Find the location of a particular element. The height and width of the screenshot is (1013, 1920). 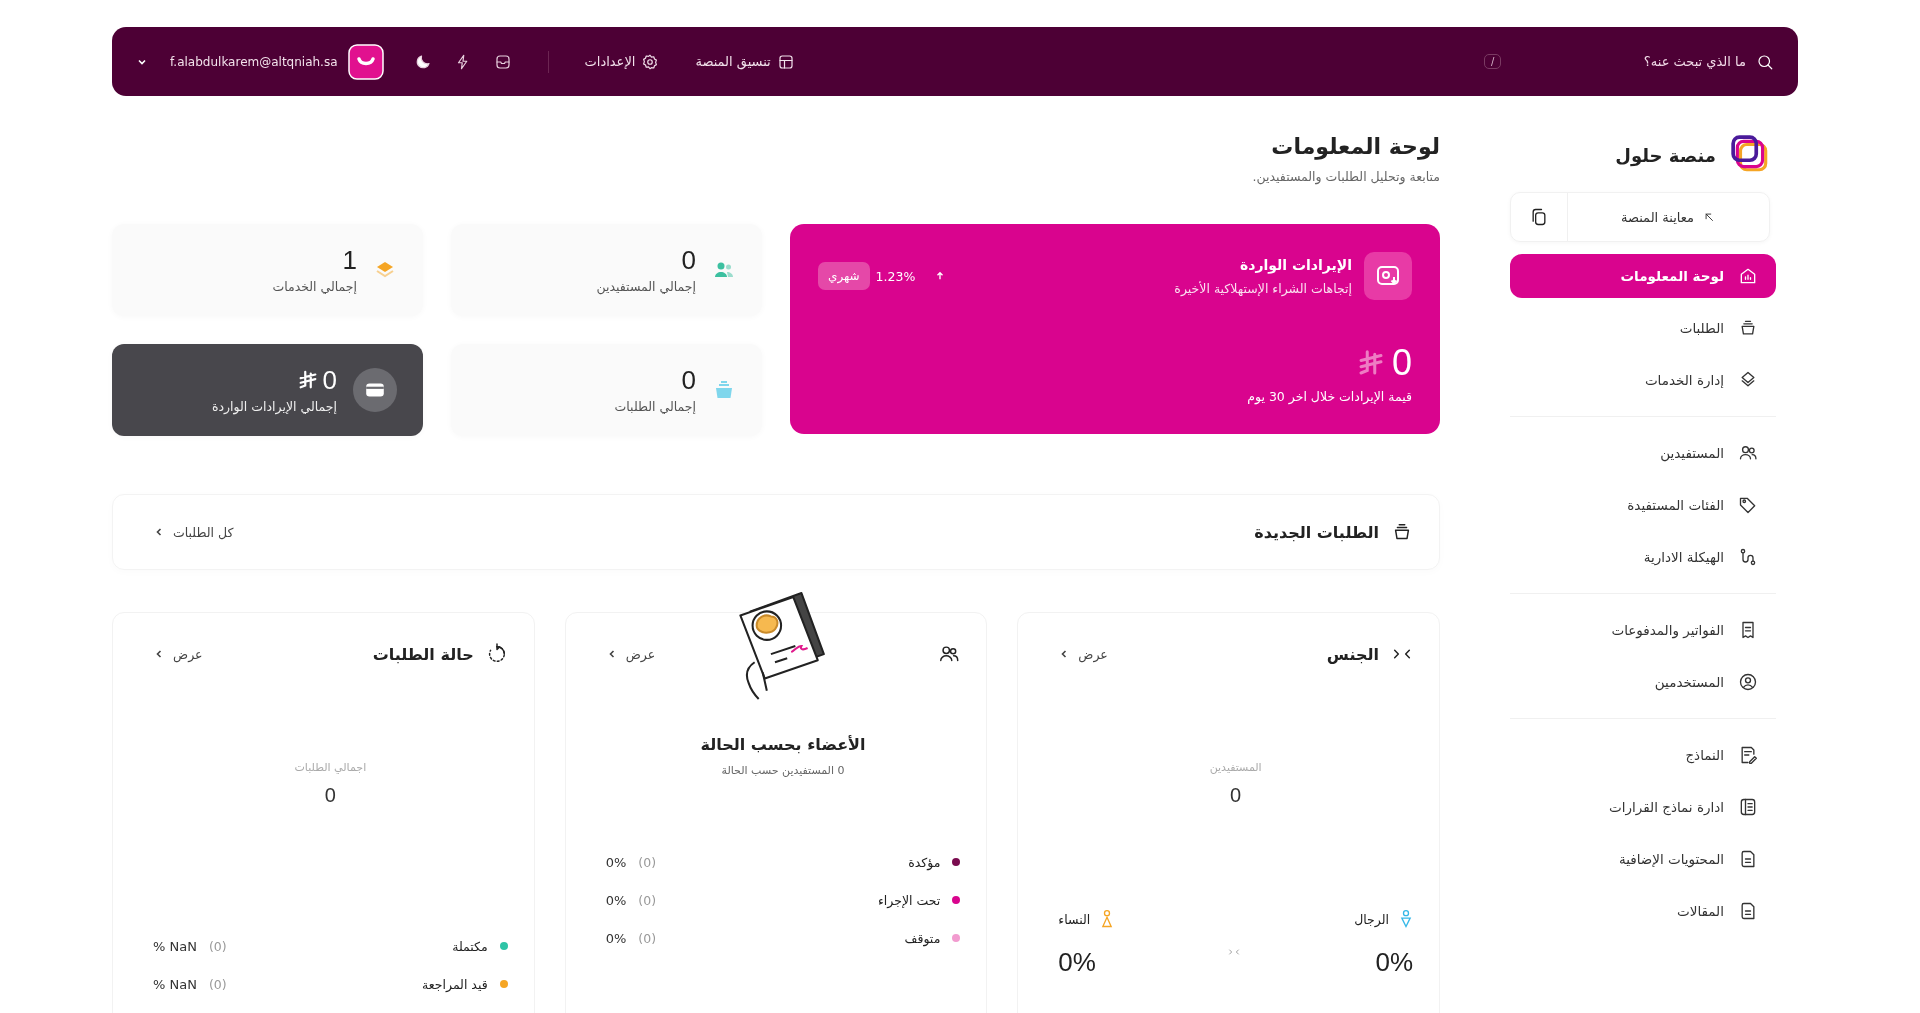

revenue-caption: قيمة الإيرادات خلال اخر 30 يوم is located at coordinates (1329, 396).